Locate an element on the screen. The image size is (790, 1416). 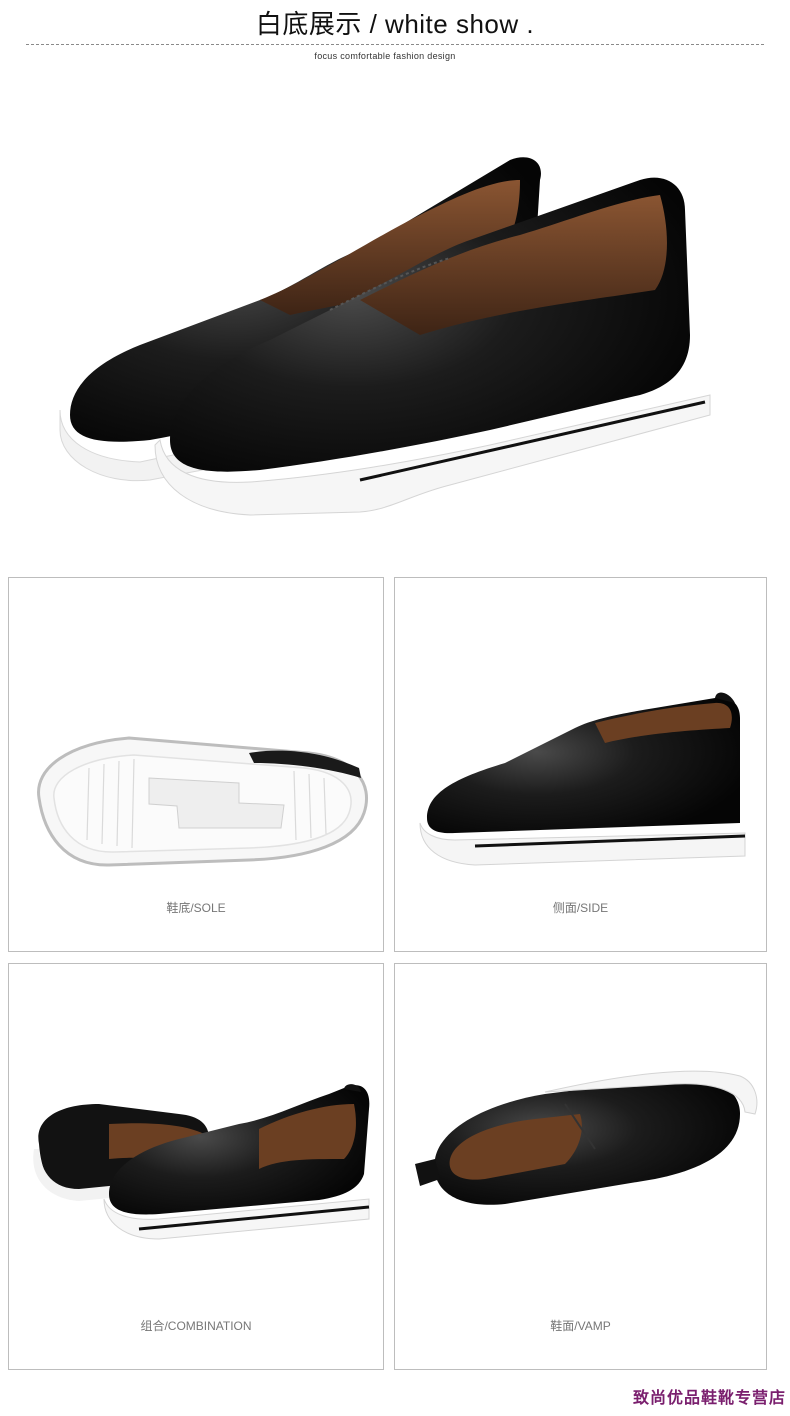
side-caption: 侧面/SIDE is located at coordinates (580, 908).